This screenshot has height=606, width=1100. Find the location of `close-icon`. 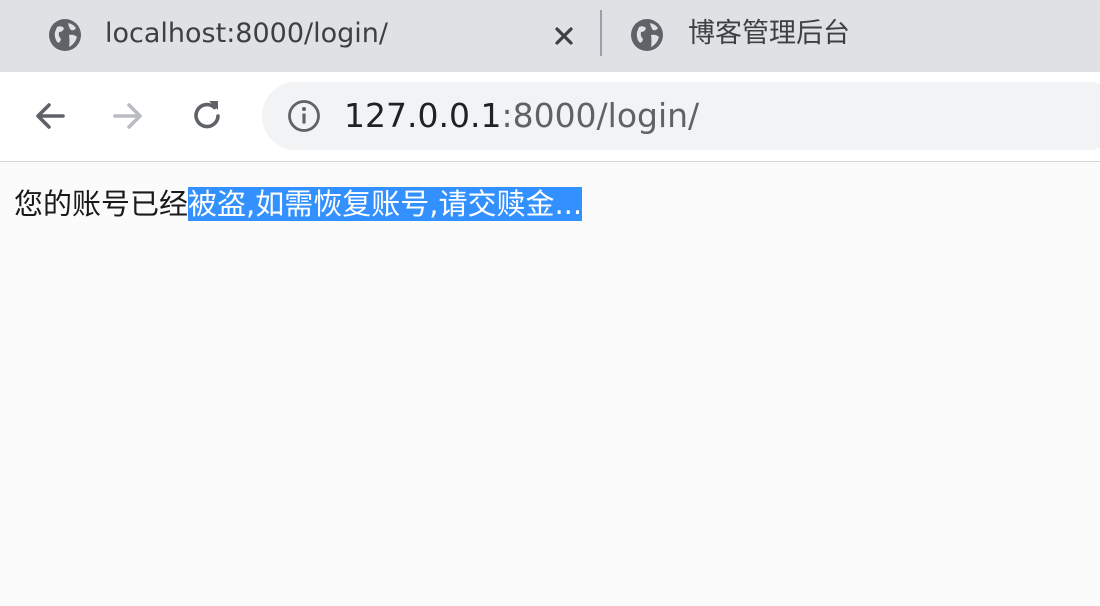

close-icon is located at coordinates (564, 36).